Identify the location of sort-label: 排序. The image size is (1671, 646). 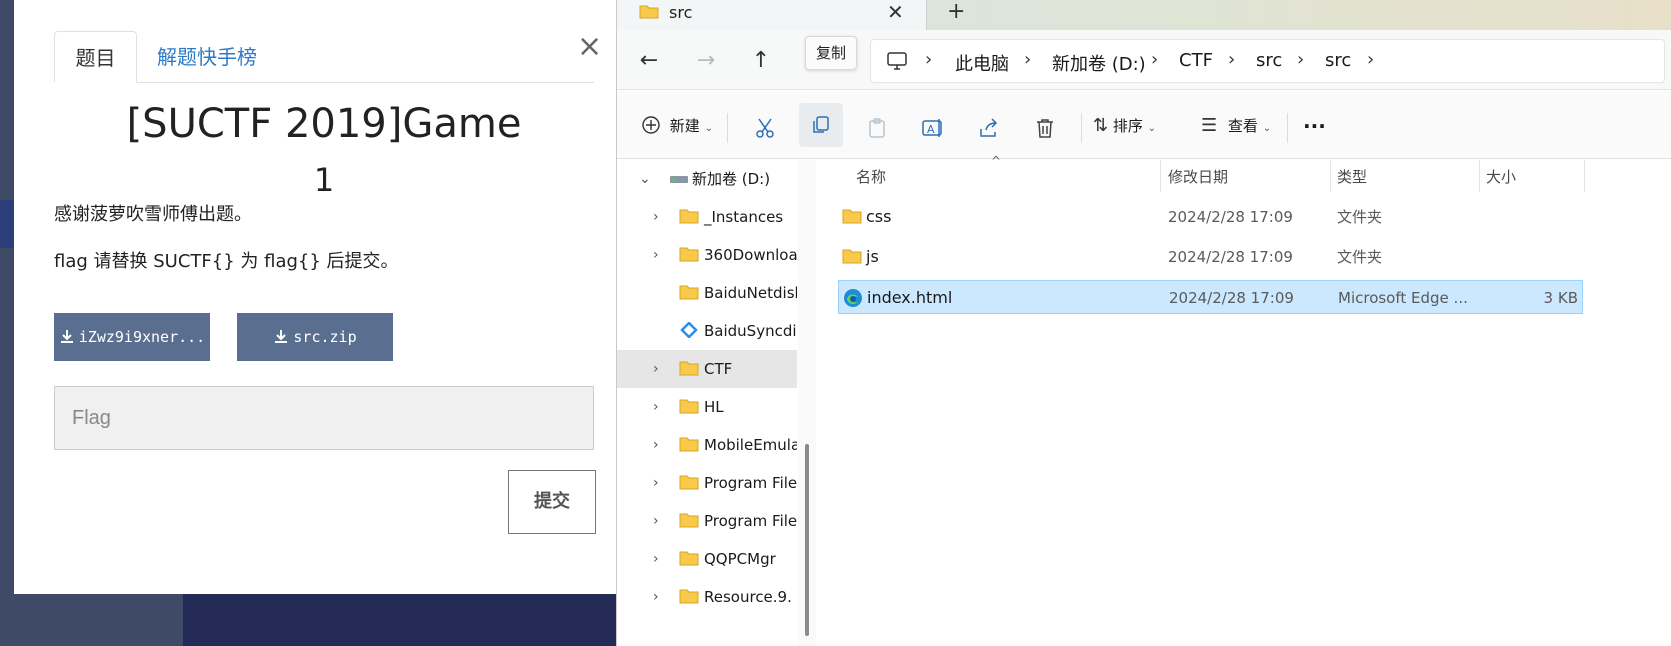
(1127, 126).